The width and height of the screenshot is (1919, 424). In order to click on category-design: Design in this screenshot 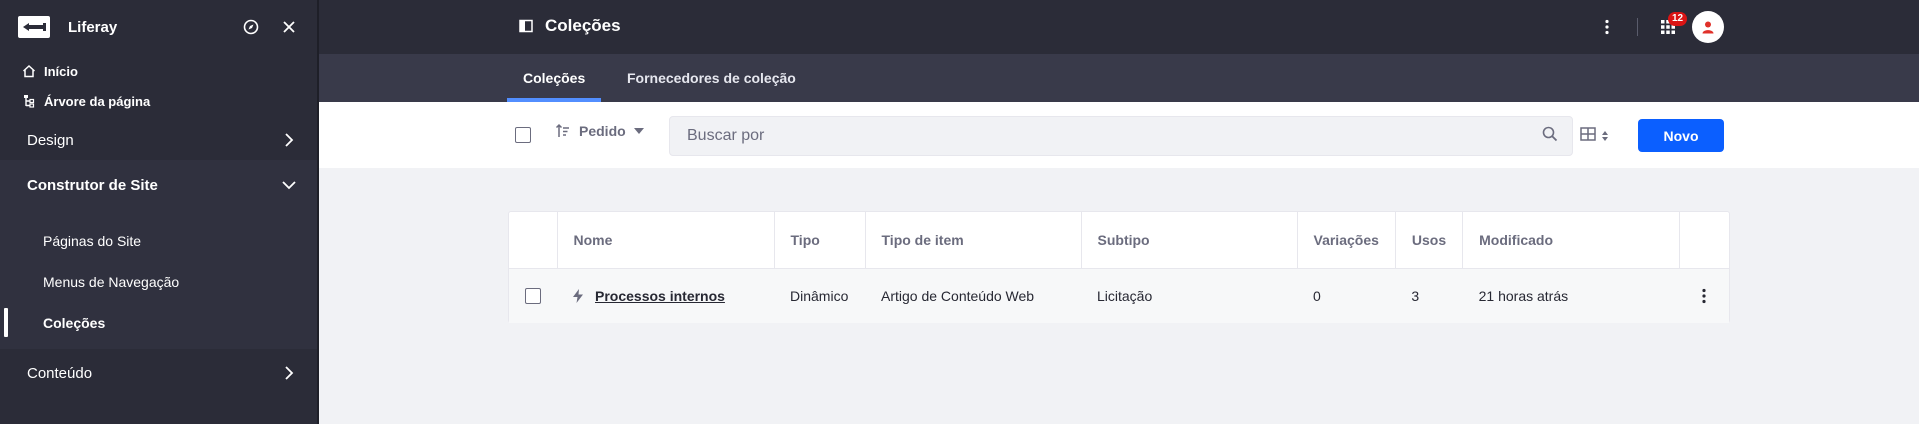, I will do `click(158, 140)`.